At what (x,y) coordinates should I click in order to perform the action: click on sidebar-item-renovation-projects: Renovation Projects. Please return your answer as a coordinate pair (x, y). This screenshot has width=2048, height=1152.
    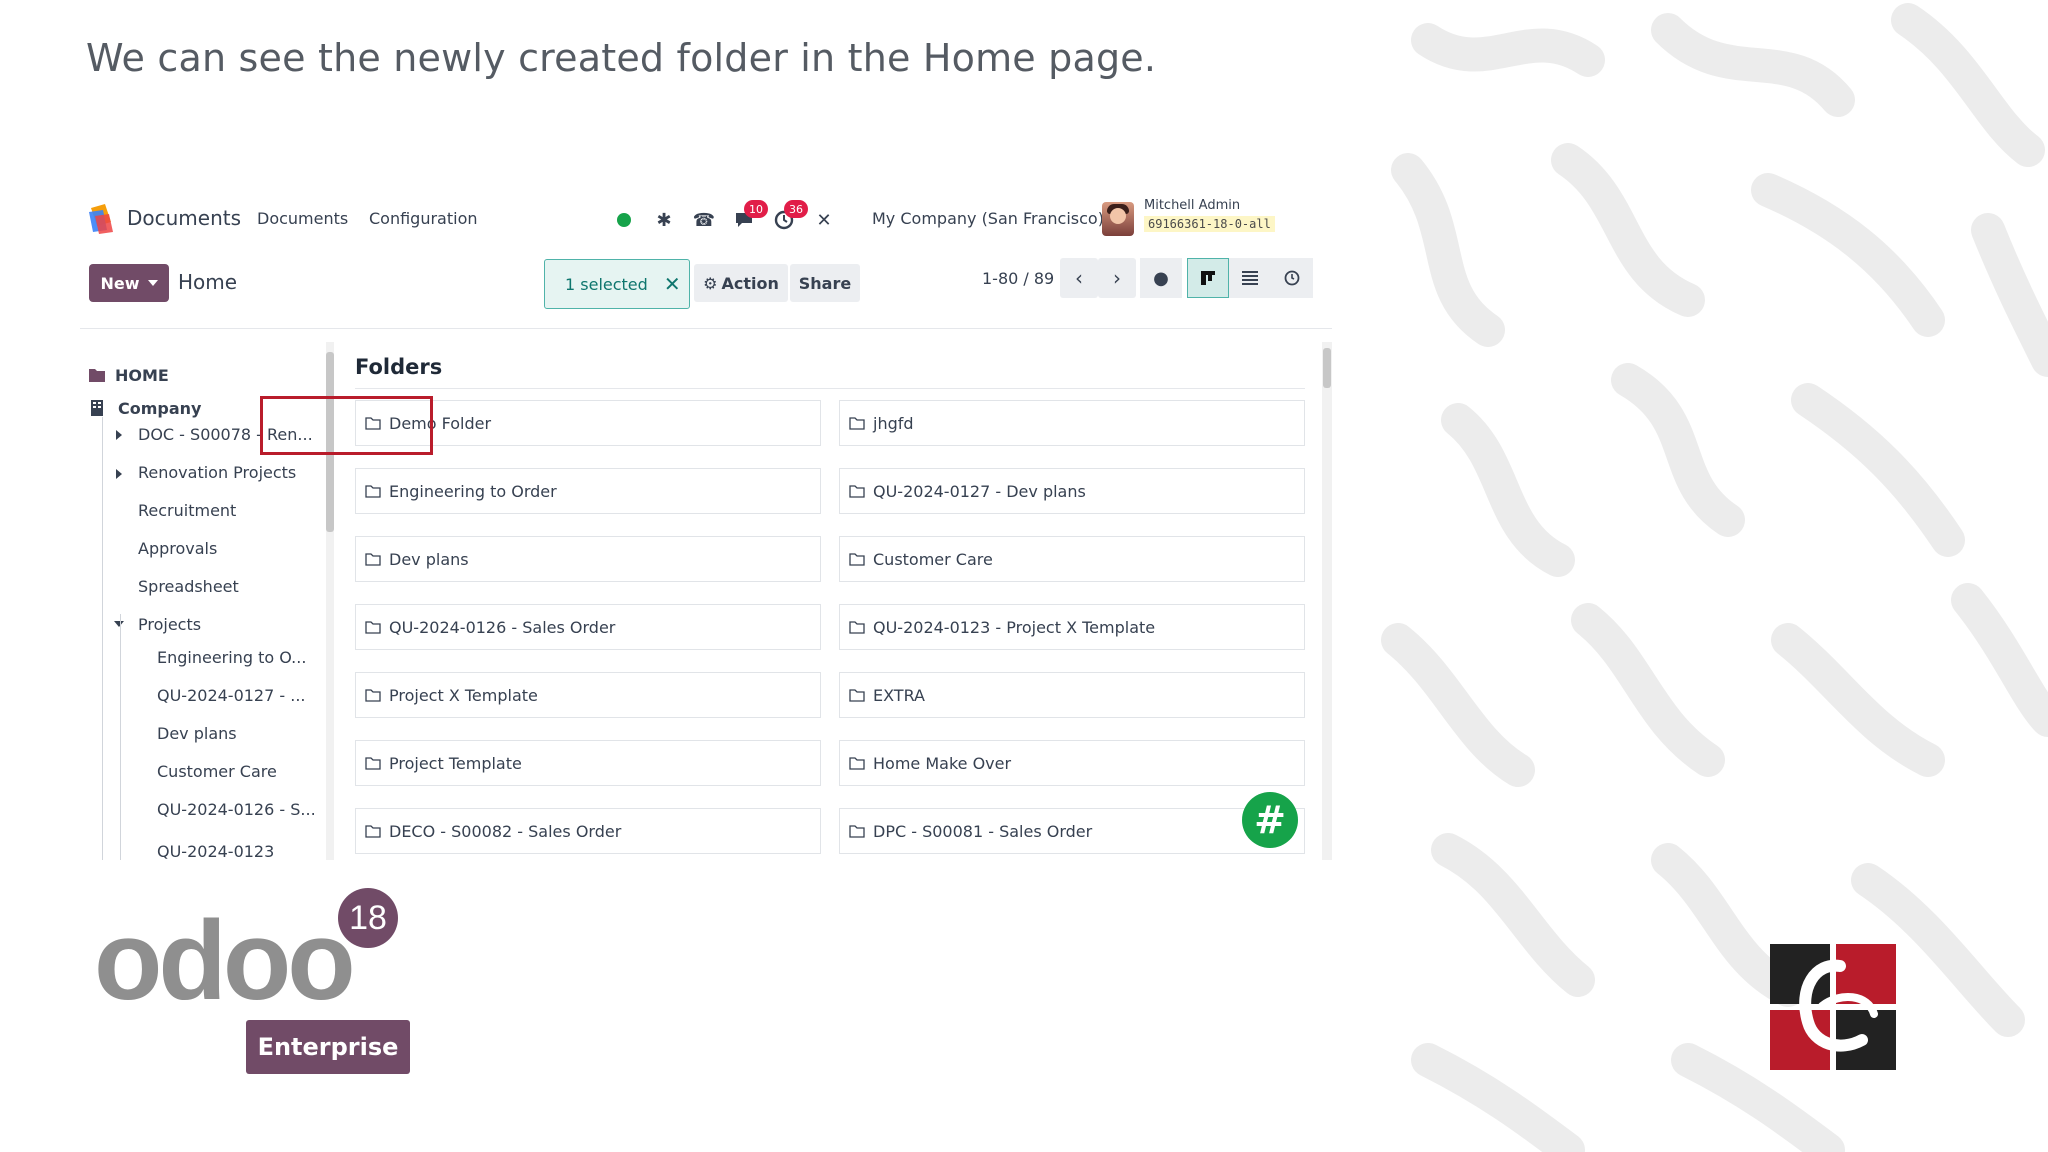
    Looking at the image, I should click on (217, 472).